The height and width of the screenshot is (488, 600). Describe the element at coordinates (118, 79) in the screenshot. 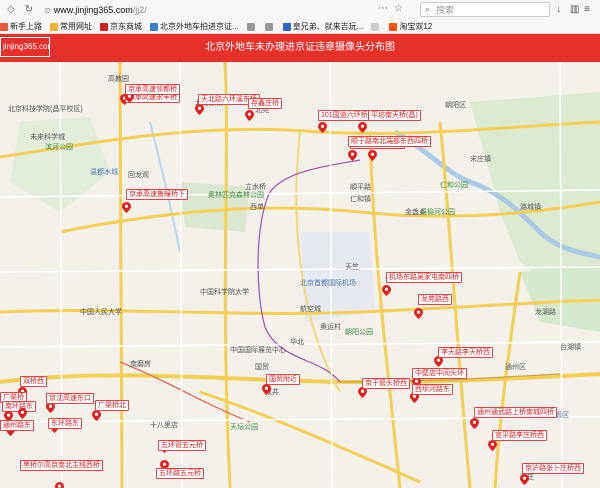

I see `place-label: 高教园` at that location.